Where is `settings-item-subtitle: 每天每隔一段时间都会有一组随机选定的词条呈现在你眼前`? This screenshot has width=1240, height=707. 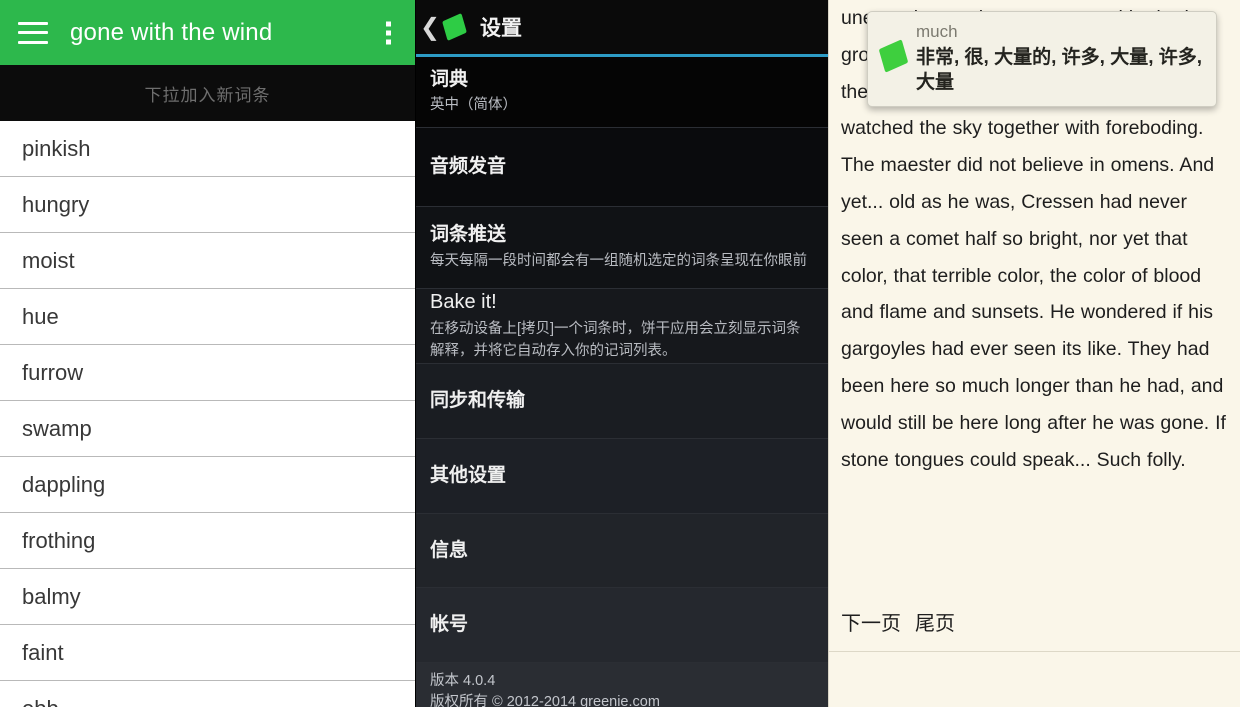 settings-item-subtitle: 每天每隔一段时间都会有一组随机选定的词条呈现在你眼前 is located at coordinates (618, 260).